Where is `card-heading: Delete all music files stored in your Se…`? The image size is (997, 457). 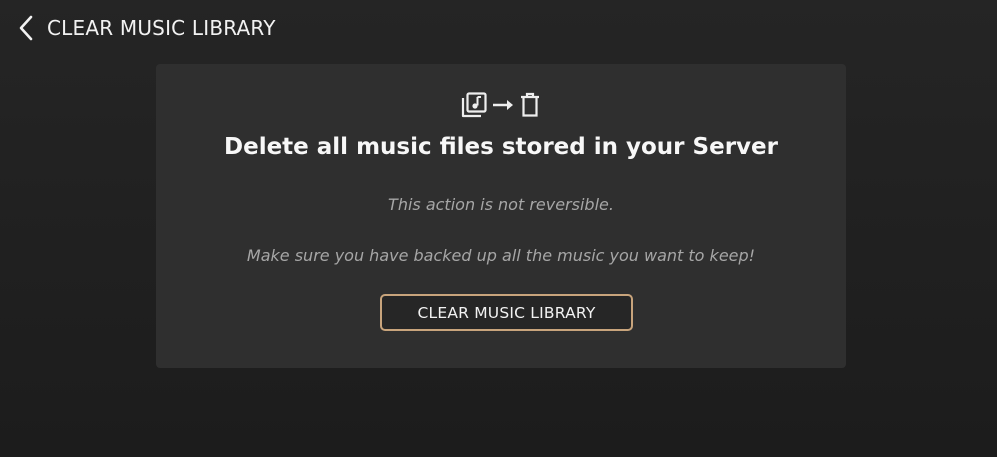 card-heading: Delete all music files stored in your Se… is located at coordinates (501, 147).